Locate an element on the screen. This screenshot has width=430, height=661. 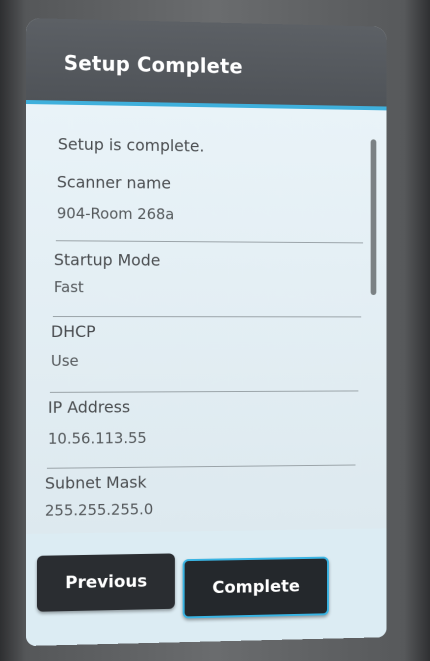
title-bar: Setup Complete is located at coordinates (206, 62).